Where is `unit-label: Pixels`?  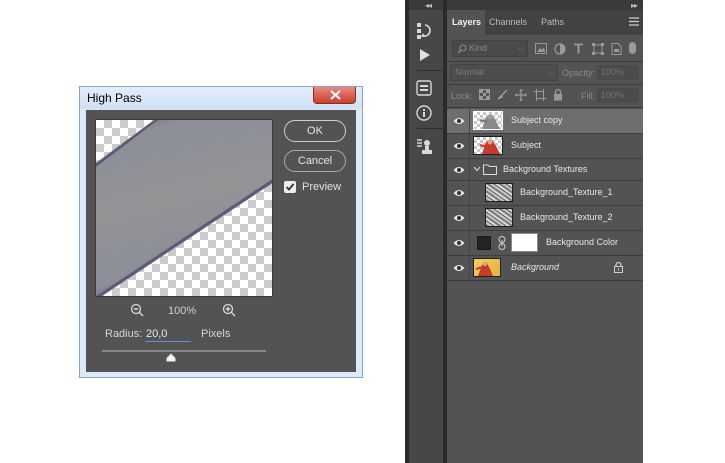
unit-label: Pixels is located at coordinates (216, 334).